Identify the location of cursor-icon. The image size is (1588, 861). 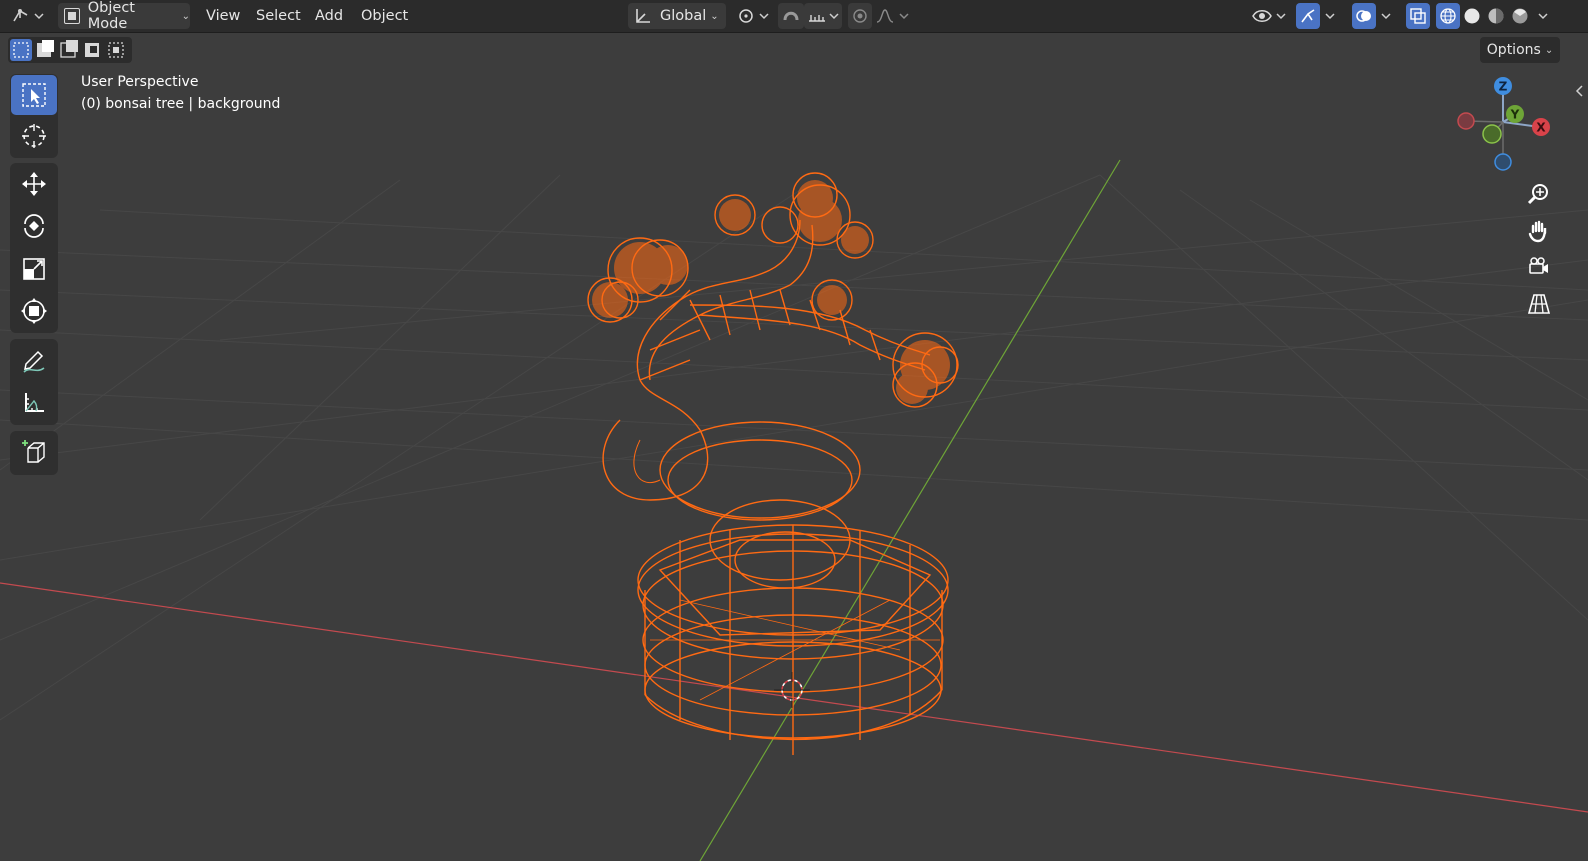
(34, 136).